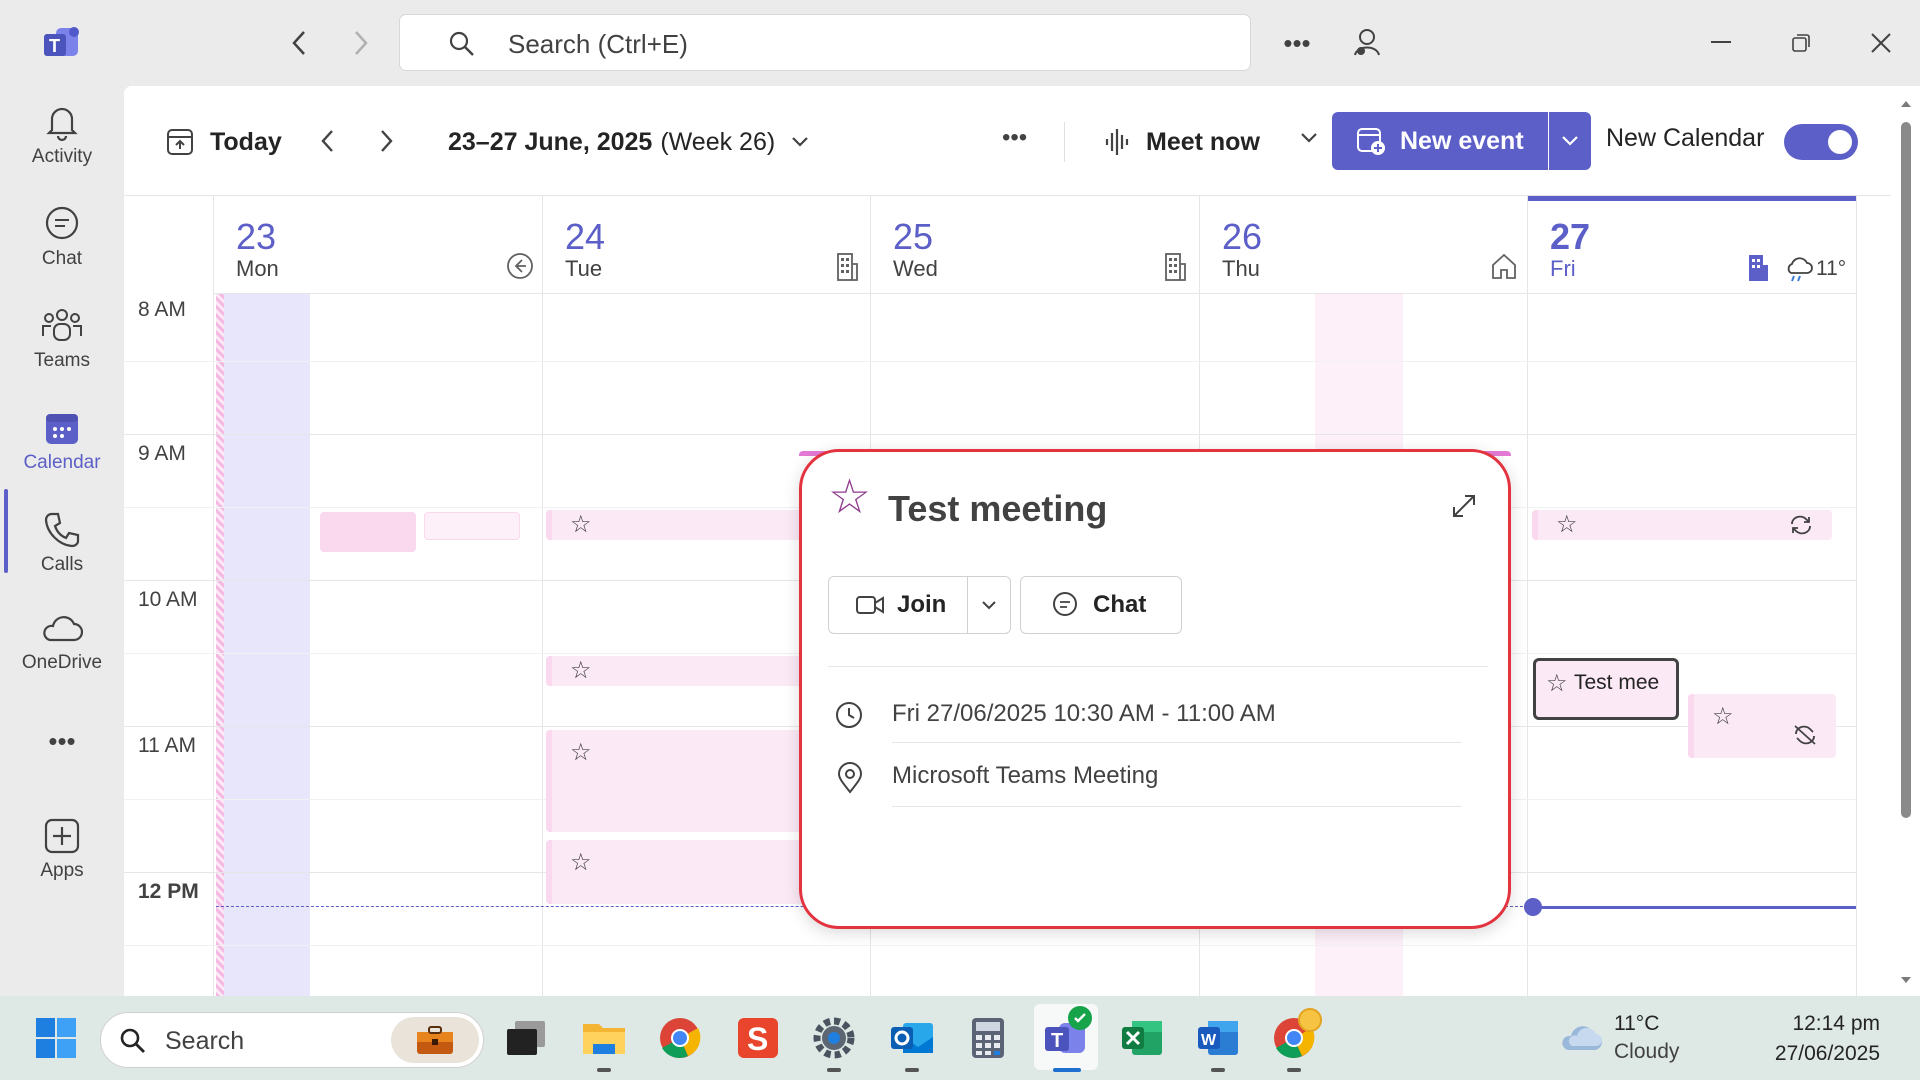  What do you see at coordinates (62, 746) in the screenshot?
I see `rail-more-apps: •••` at bounding box center [62, 746].